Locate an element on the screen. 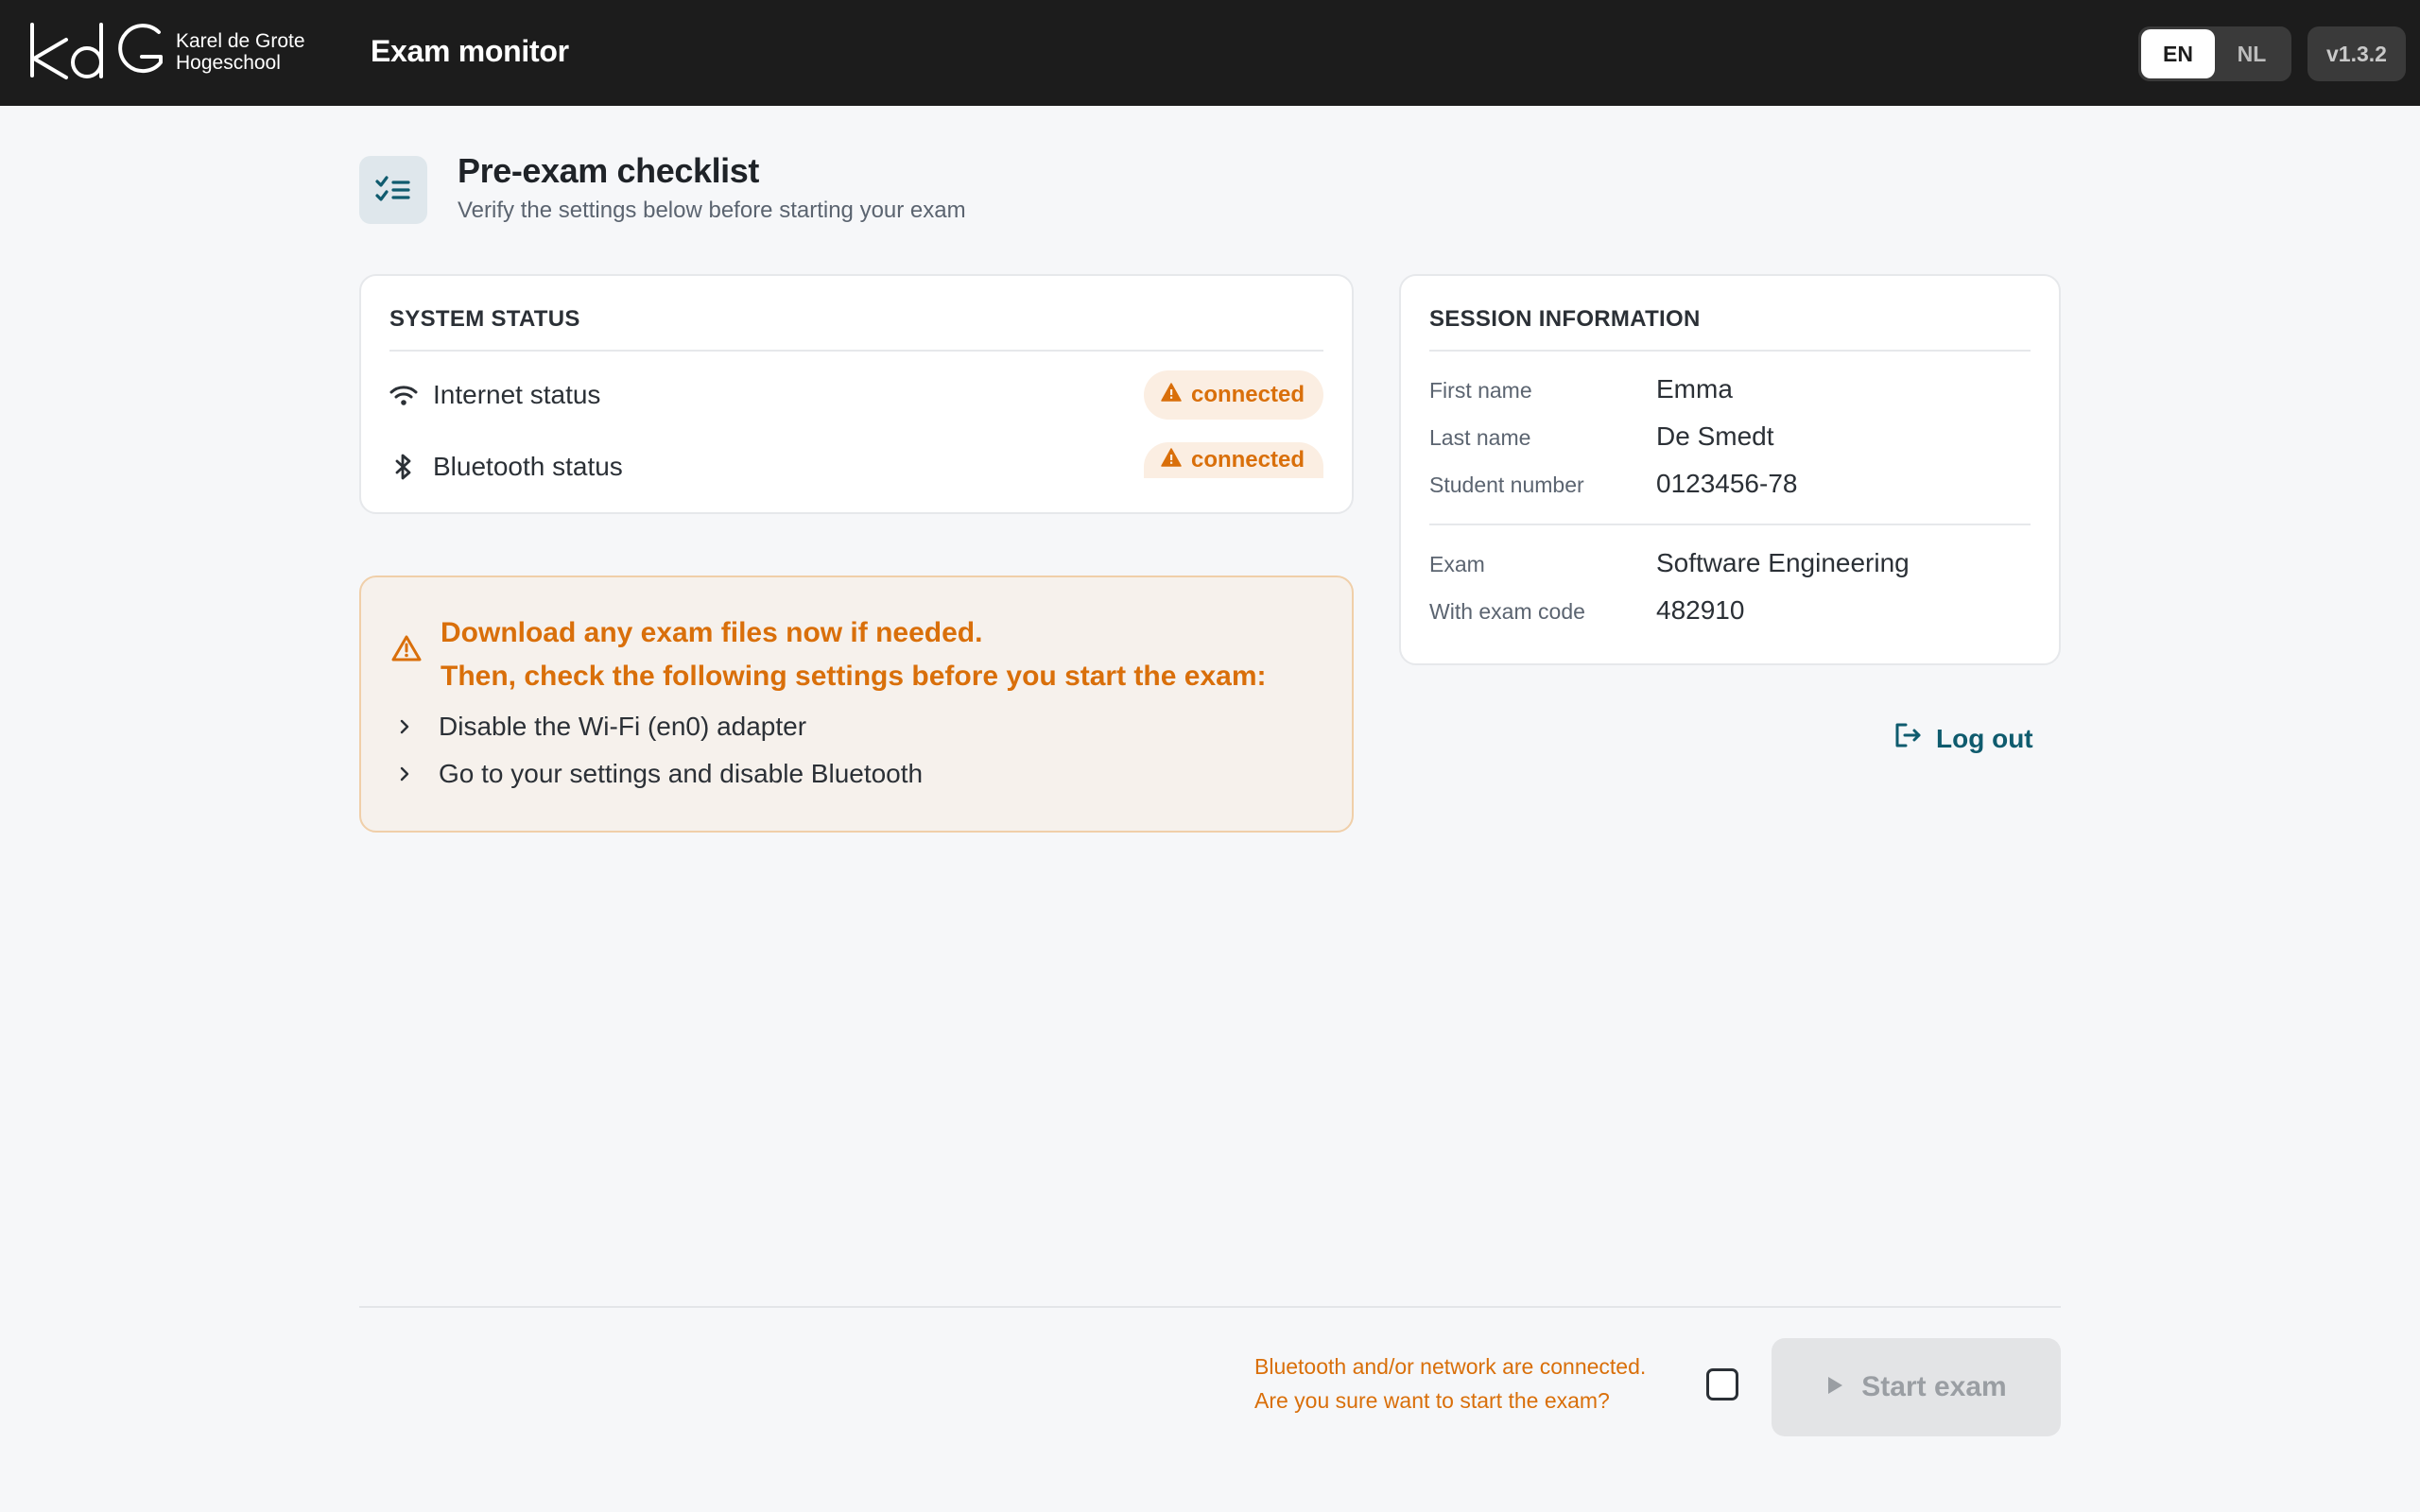 This screenshot has width=2420, height=1512. exam-code-label: With exam code is located at coordinates (1507, 611).